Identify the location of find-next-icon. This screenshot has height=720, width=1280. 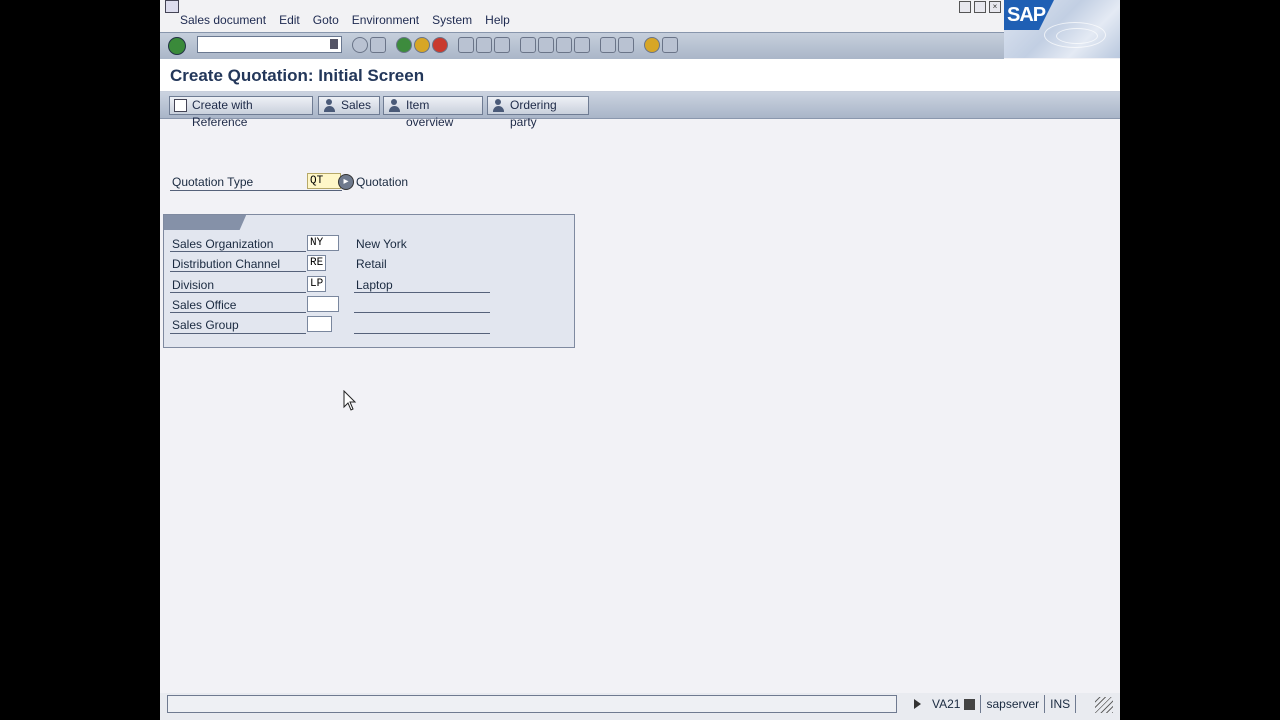
(502, 45).